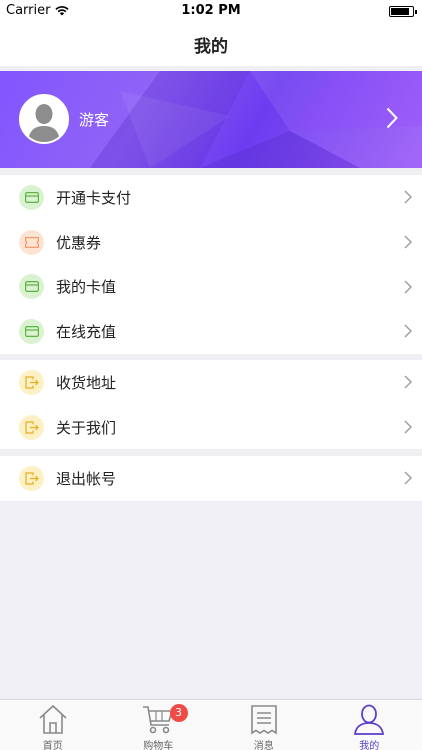 This screenshot has width=422, height=750. What do you see at coordinates (403, 11) in the screenshot?
I see `battery-icon` at bounding box center [403, 11].